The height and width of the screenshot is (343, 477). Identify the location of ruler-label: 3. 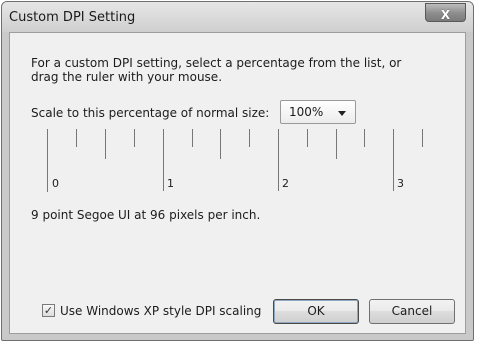
(400, 183).